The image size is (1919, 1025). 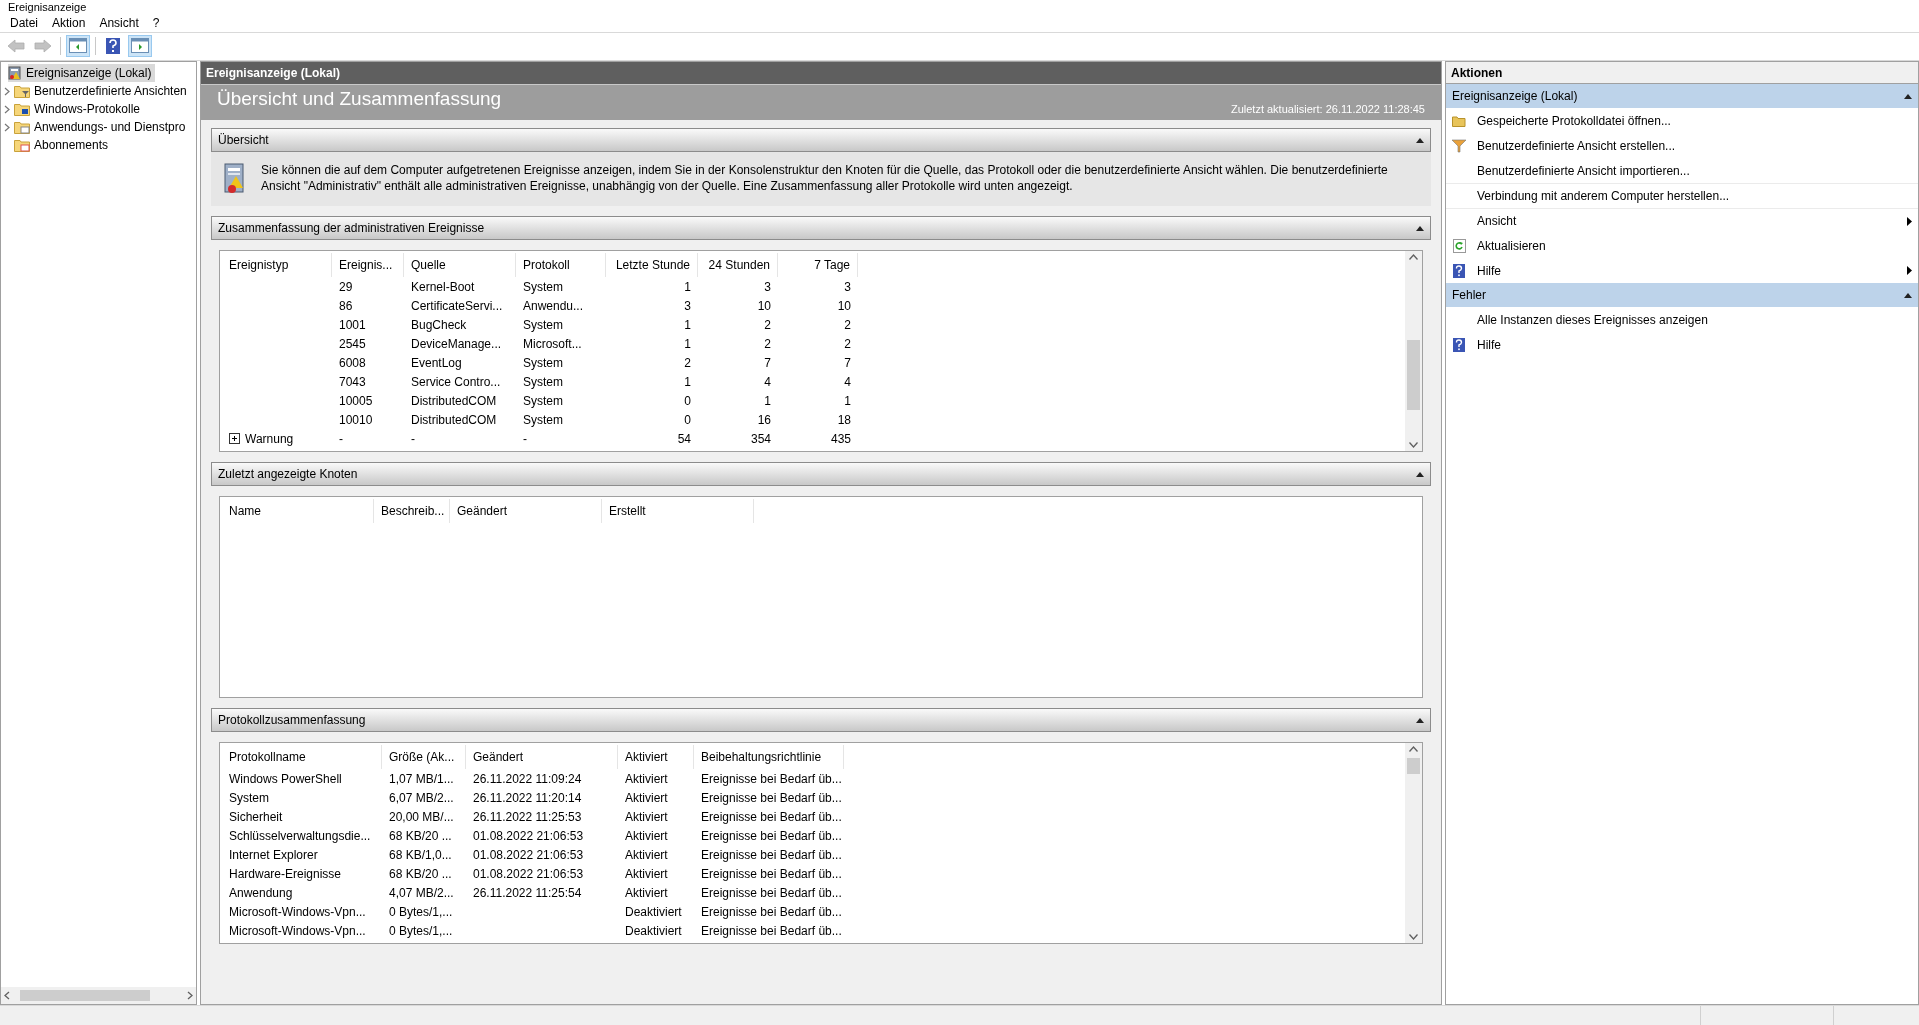 What do you see at coordinates (687, 420) in the screenshot?
I see `table-cell-text: 0` at bounding box center [687, 420].